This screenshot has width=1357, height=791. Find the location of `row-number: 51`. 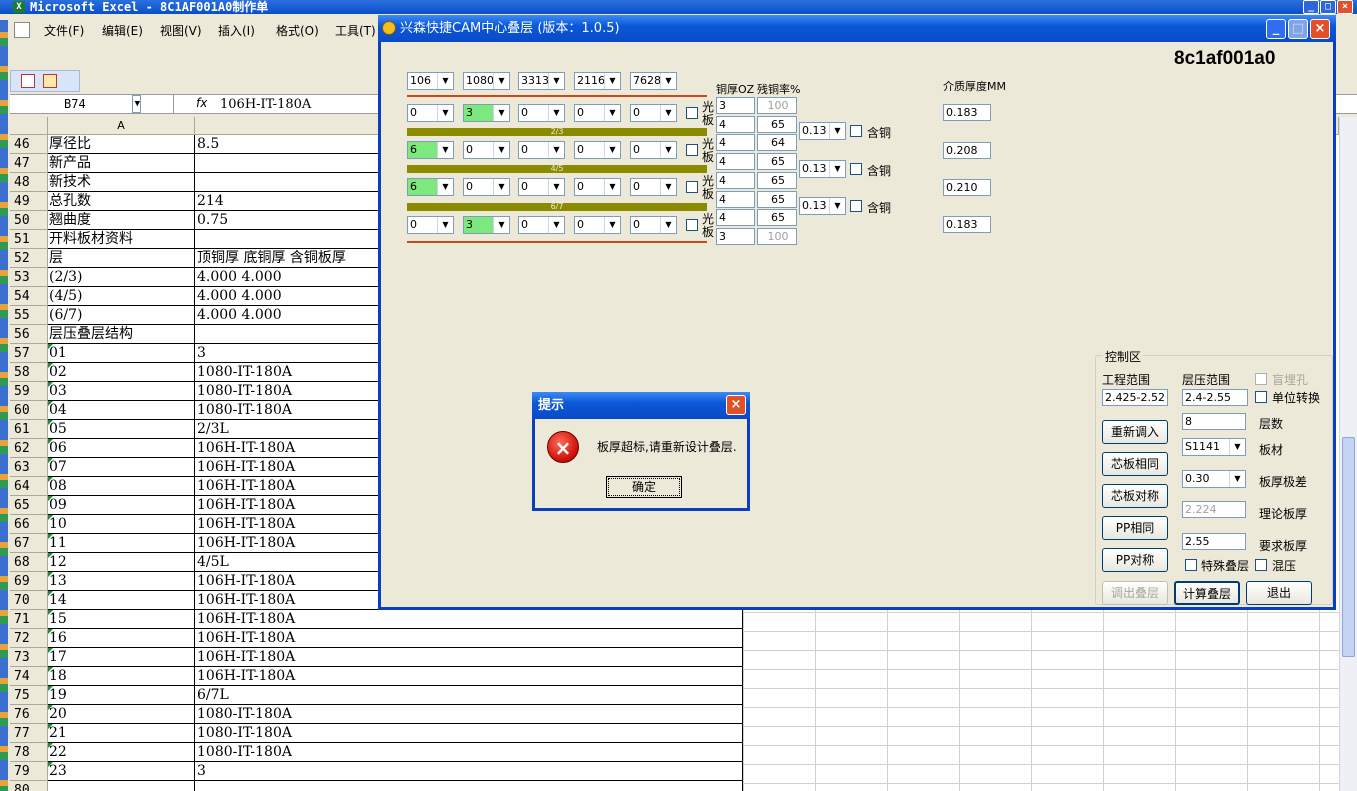

row-number: 51 is located at coordinates (29, 239).